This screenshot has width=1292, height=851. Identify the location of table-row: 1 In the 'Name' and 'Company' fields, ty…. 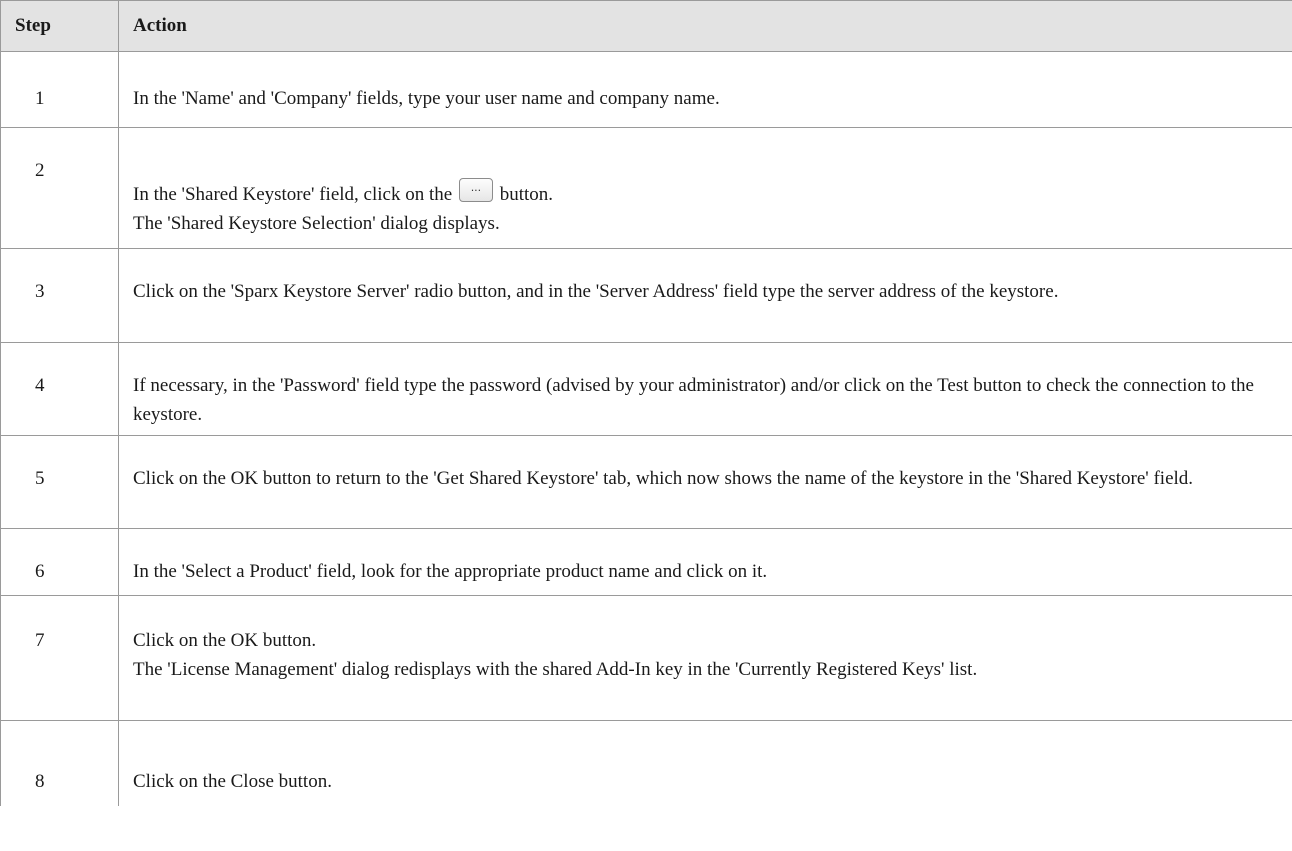
(646, 89).